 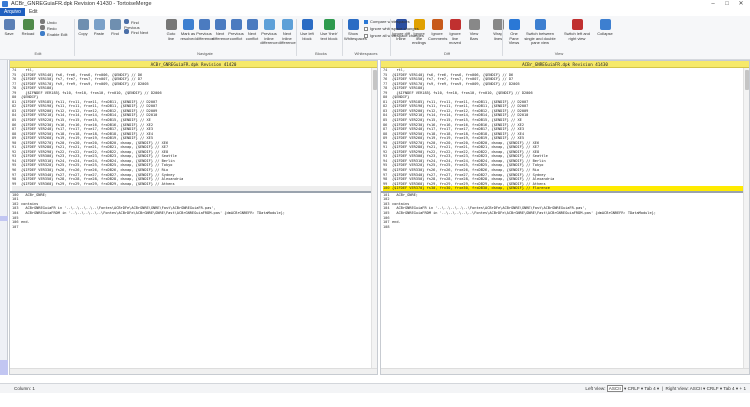 What do you see at coordinates (437, 24) in the screenshot?
I see `ignore-comments-icon` at bounding box center [437, 24].